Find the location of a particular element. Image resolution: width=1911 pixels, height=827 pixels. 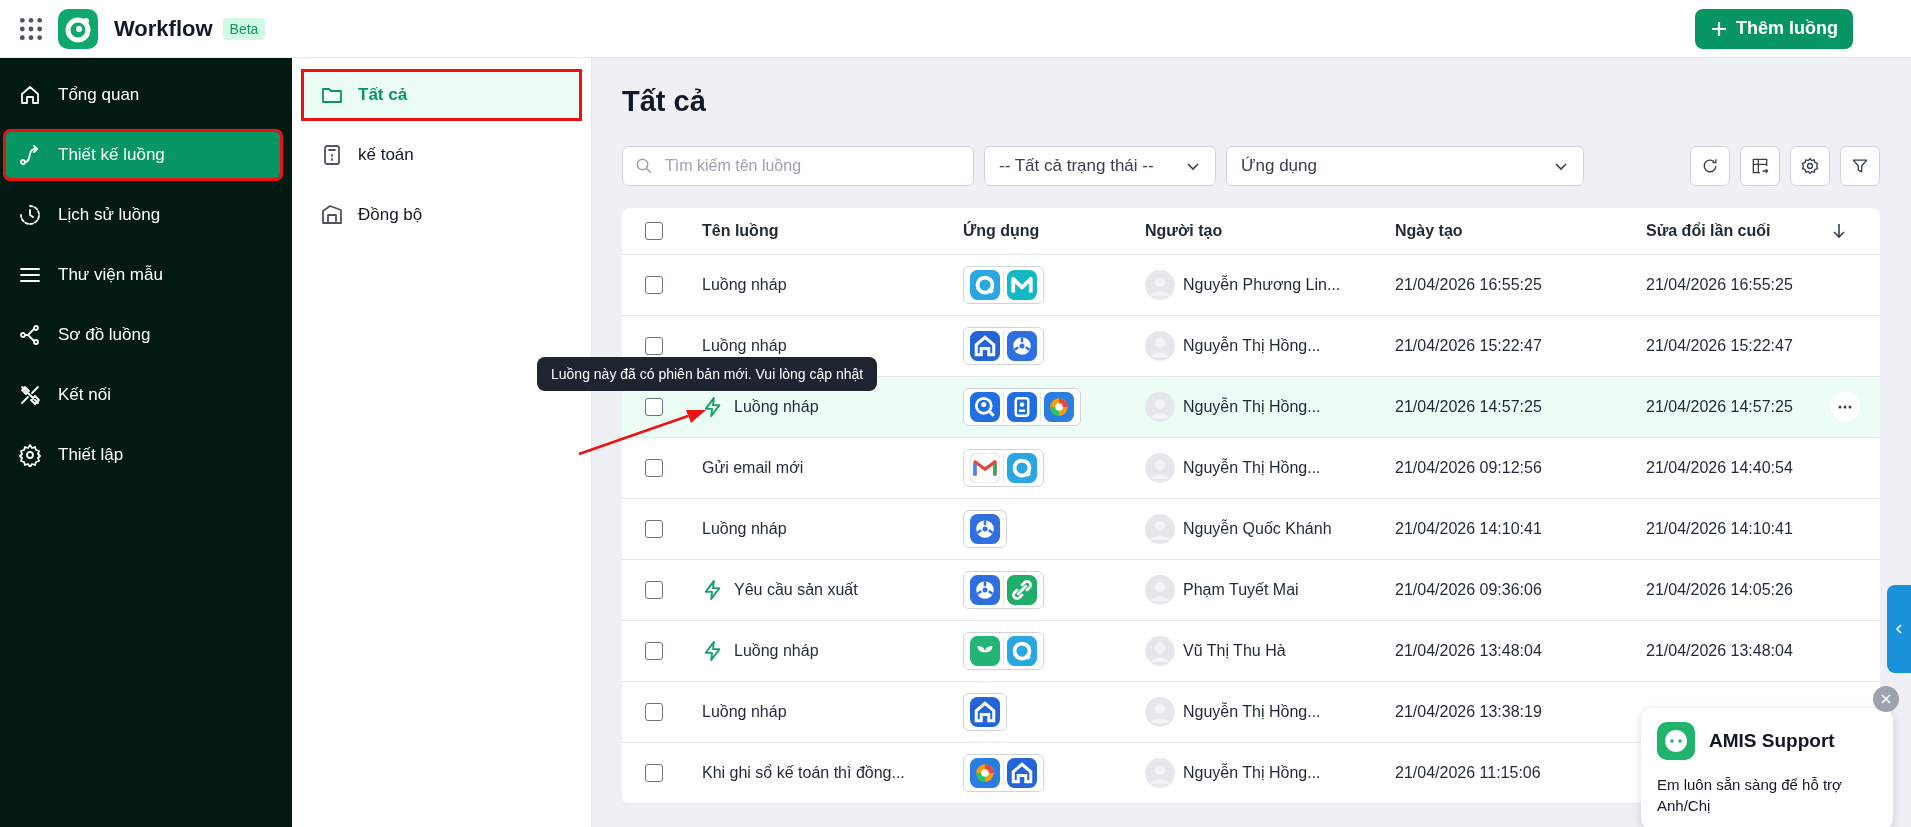

modified-date: 21/04/2026 14:10:41 is located at coordinates (1720, 529).